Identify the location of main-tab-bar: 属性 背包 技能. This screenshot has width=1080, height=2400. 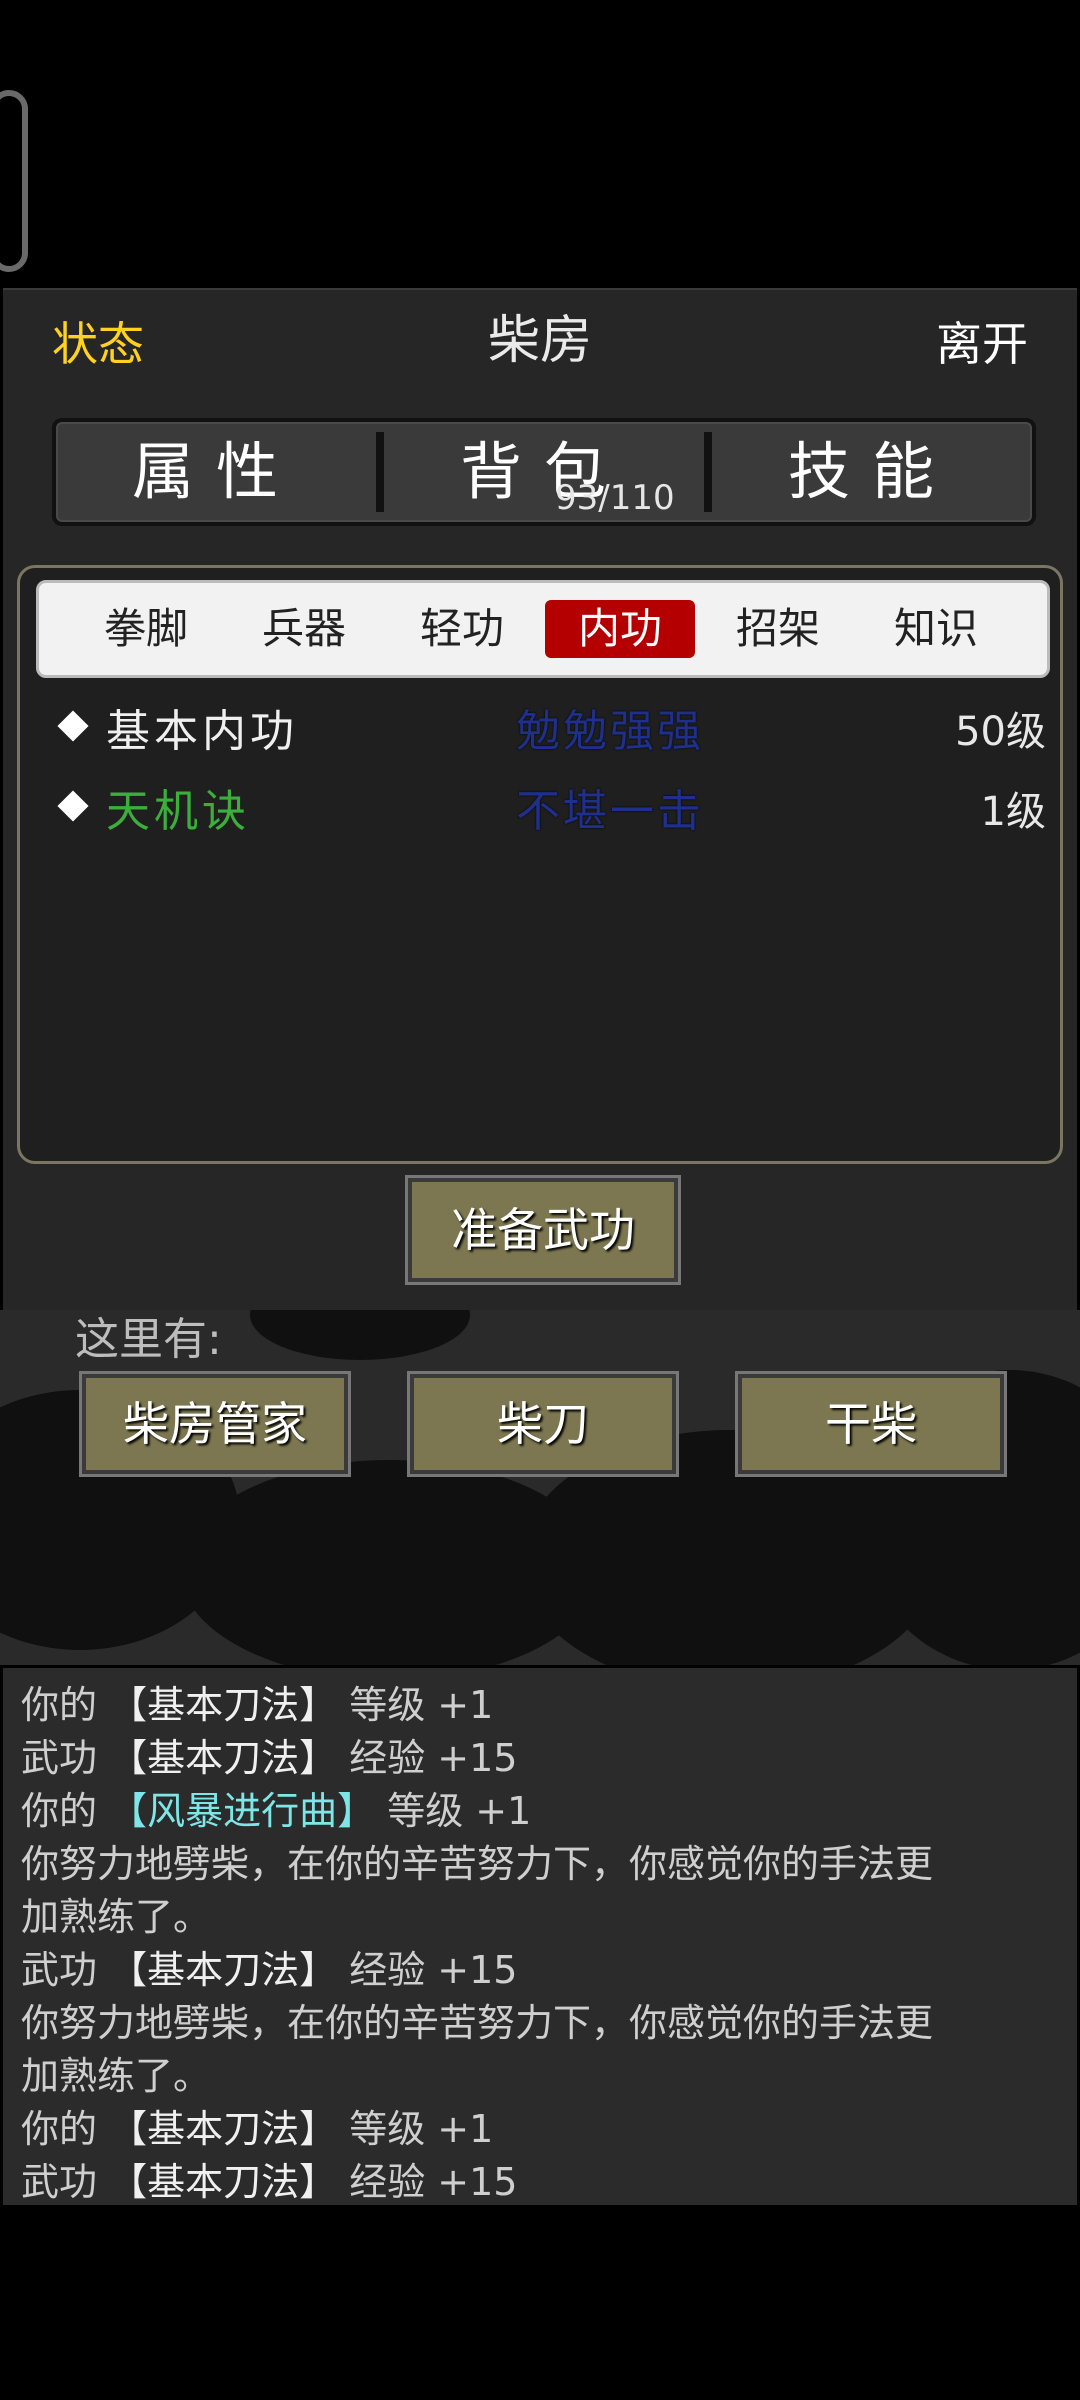
(544, 472).